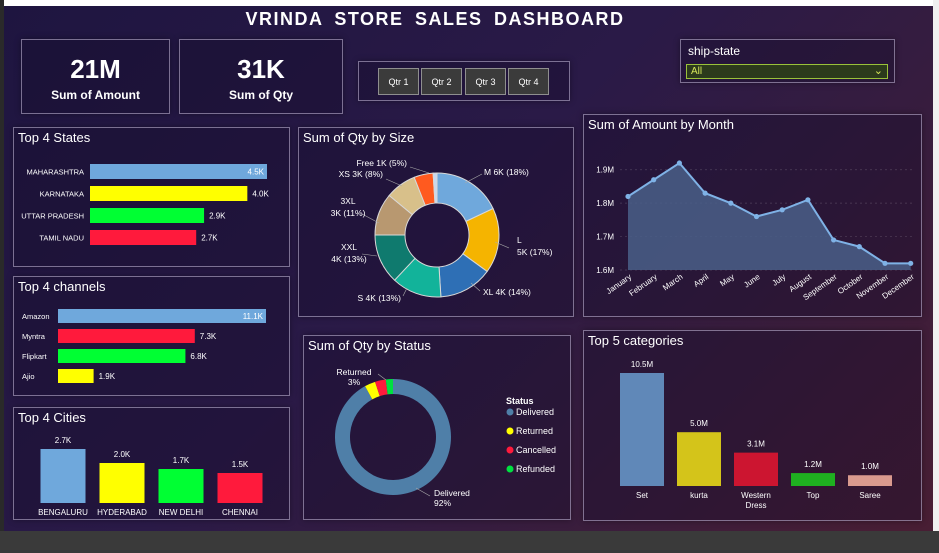  What do you see at coordinates (642, 285) in the screenshot?
I see `x-tick-label: February` at bounding box center [642, 285].